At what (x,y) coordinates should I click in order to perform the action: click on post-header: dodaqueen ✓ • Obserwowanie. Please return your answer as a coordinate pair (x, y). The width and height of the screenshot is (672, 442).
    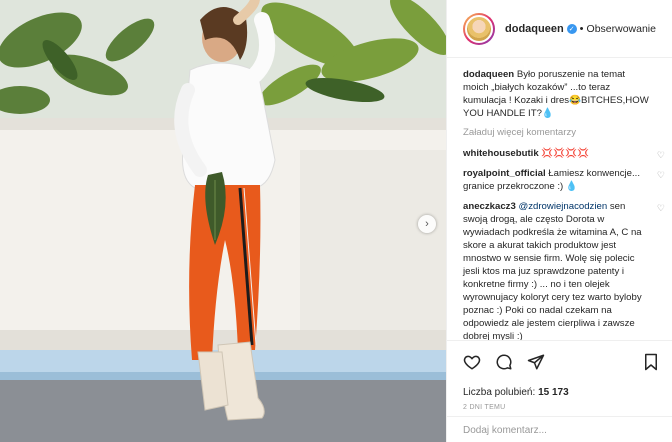
    Looking at the image, I should click on (559, 29).